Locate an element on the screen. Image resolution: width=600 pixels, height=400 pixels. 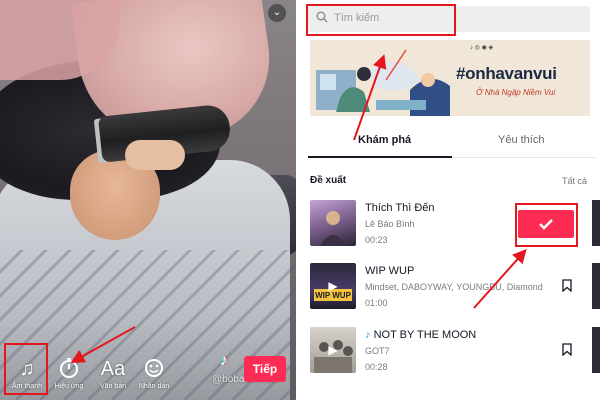
tab-favorites: Yêu thích is located at coordinates (521, 140).